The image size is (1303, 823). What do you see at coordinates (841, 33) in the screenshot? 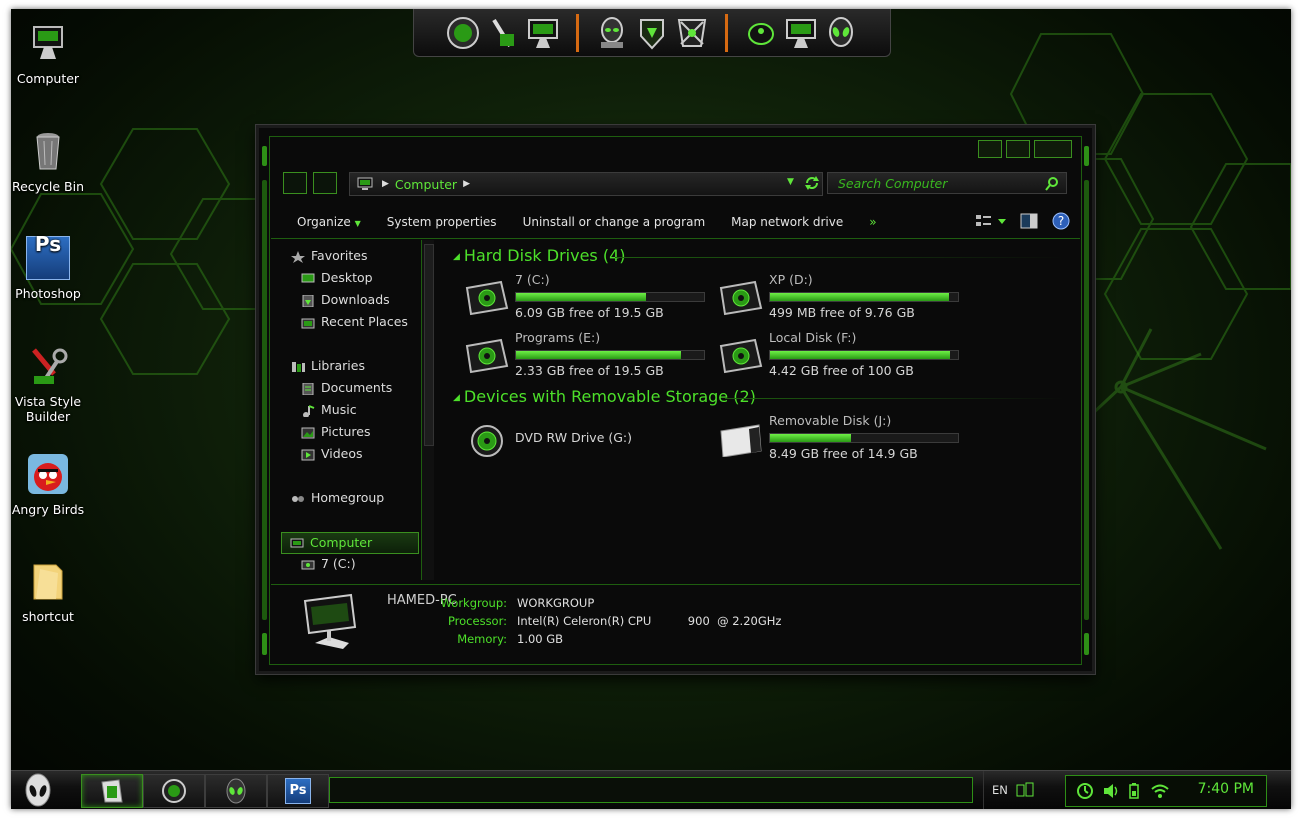
I see `alien-logo-icon` at bounding box center [841, 33].